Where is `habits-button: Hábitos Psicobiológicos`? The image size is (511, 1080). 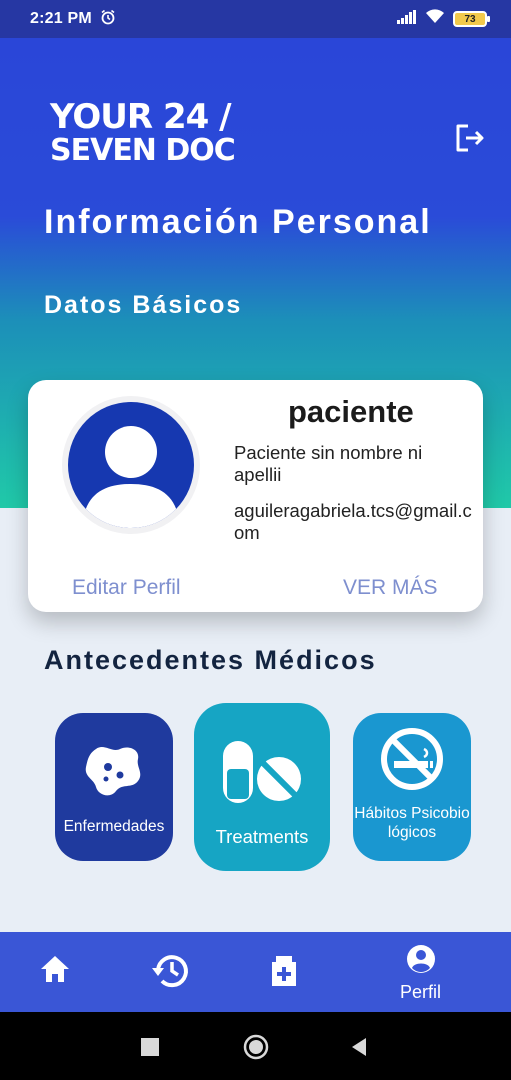
habits-button: Hábitos Psicobiológicos is located at coordinates (412, 787).